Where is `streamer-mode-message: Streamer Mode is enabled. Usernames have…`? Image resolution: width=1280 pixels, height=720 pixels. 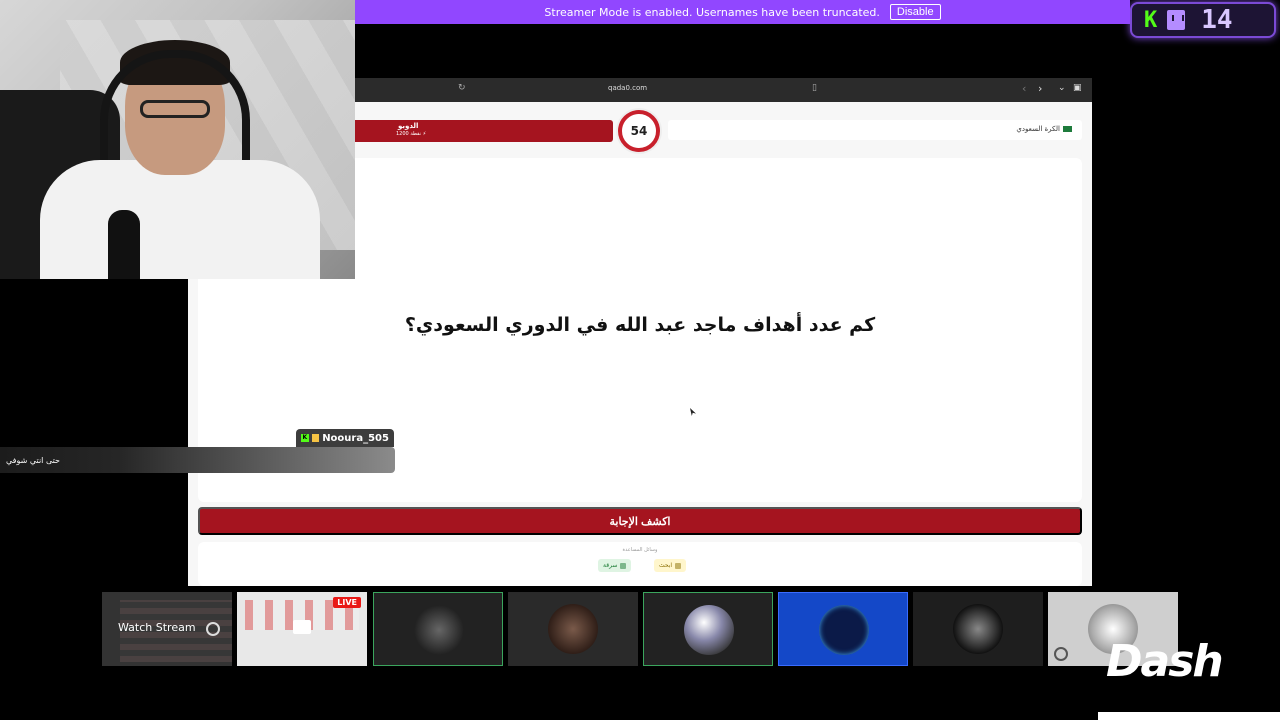 streamer-mode-message: Streamer Mode is enabled. Usernames have… is located at coordinates (712, 12).